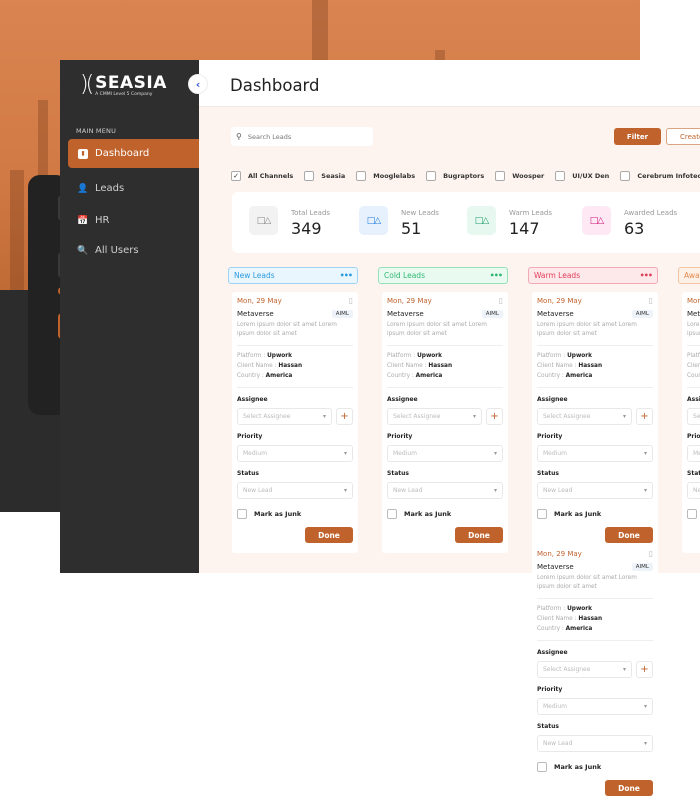 This screenshot has width=700, height=806. I want to click on sidebar-item-leads: 👤 Leads, so click(133, 188).